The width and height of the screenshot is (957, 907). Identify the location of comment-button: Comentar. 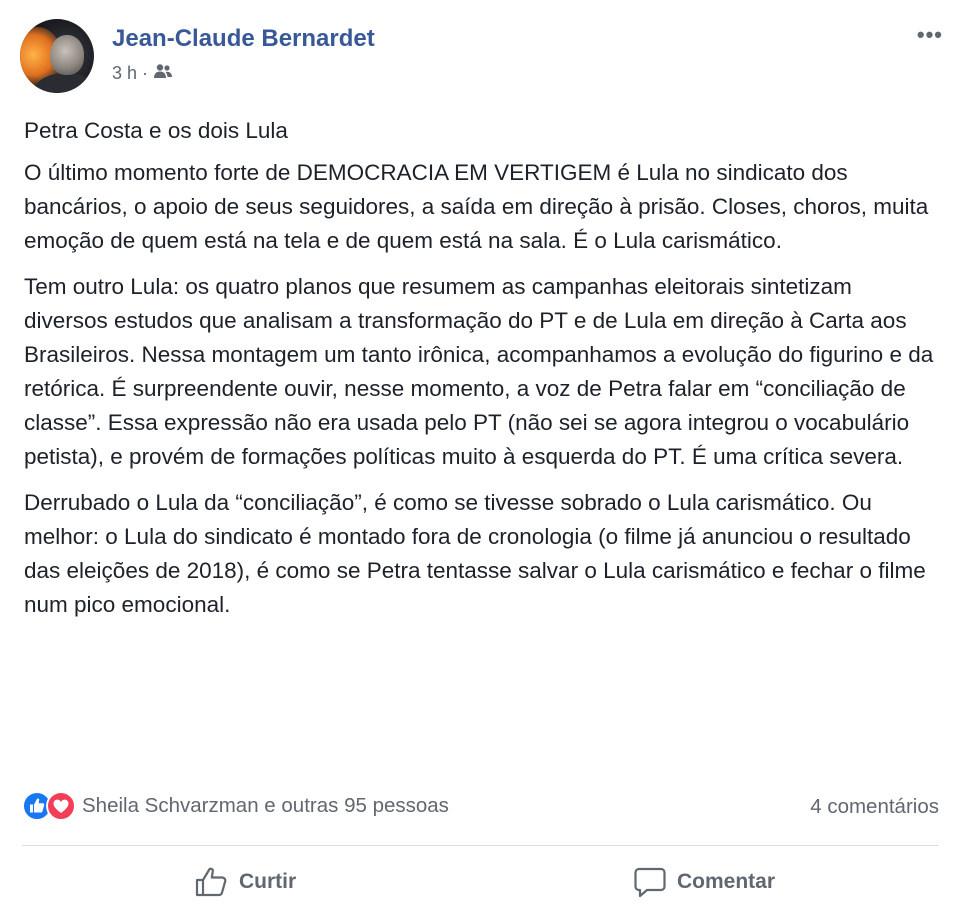
(704, 882).